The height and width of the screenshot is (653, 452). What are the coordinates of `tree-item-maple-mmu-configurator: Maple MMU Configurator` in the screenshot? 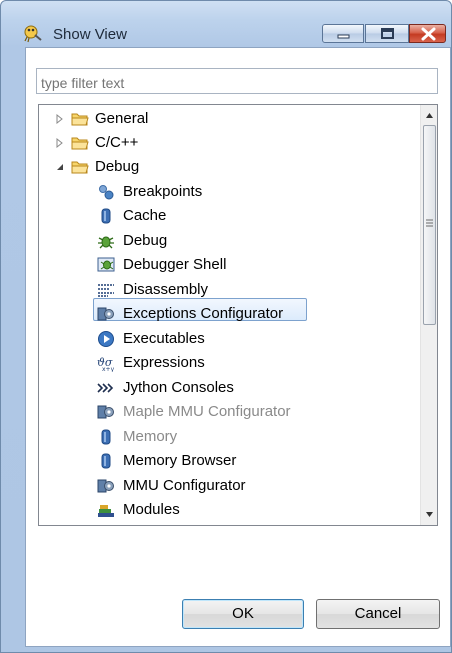 It's located at (229, 412).